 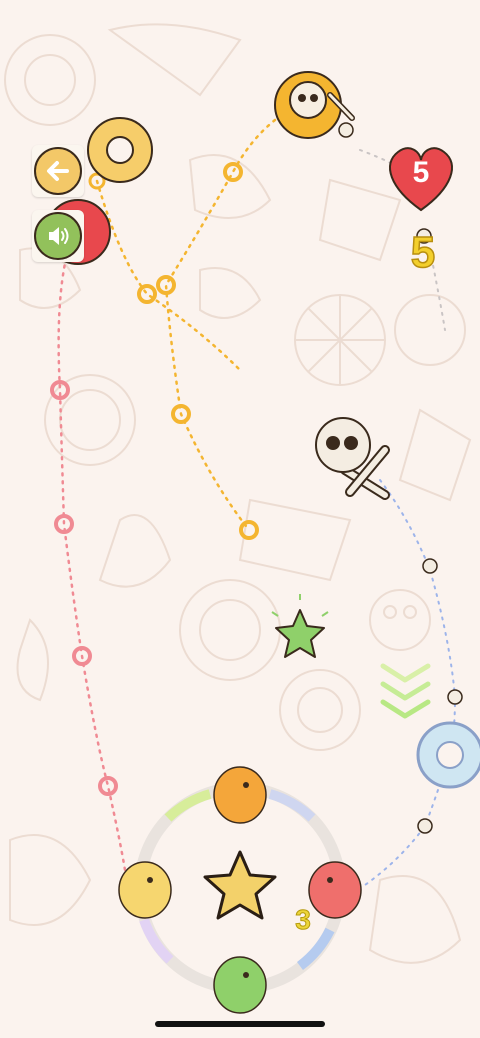 I want to click on rainbow-donut, so click(x=448, y=755).